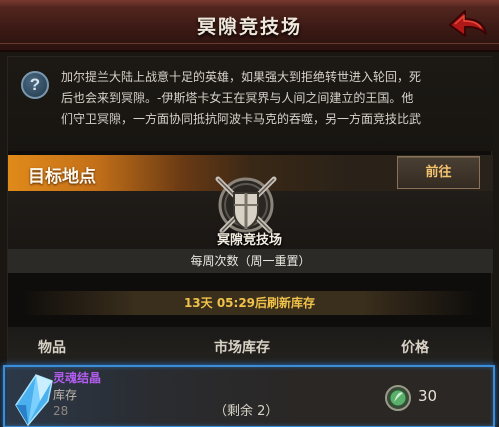 Image resolution: width=499 pixels, height=427 pixels. Describe the element at coordinates (61, 411) in the screenshot. I see `item-stock-value: 28` at that location.